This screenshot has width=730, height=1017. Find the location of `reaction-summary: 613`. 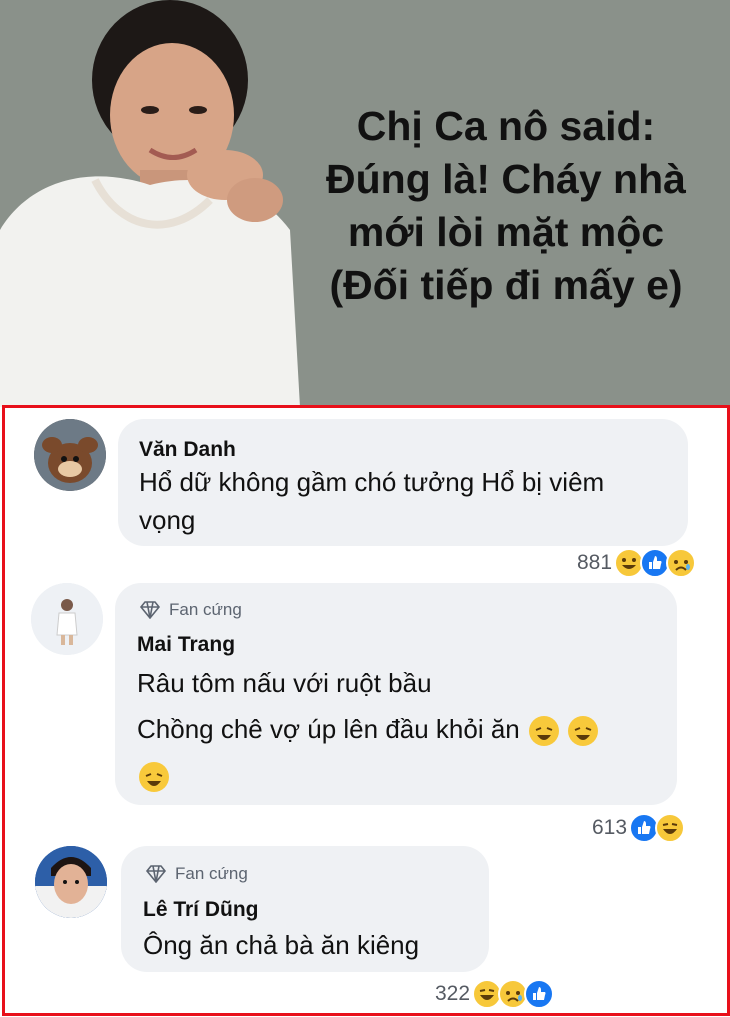

reaction-summary: 613 is located at coordinates (639, 828).